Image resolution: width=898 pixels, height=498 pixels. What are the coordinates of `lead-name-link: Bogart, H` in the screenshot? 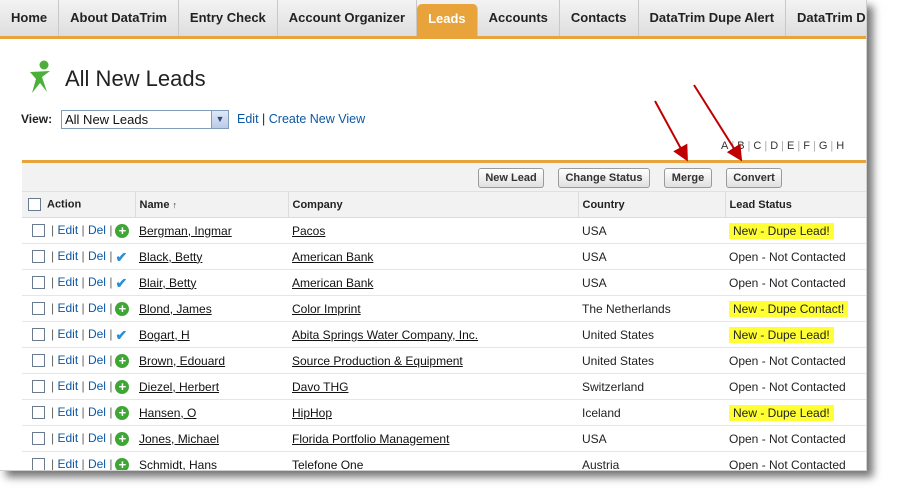 It's located at (164, 335).